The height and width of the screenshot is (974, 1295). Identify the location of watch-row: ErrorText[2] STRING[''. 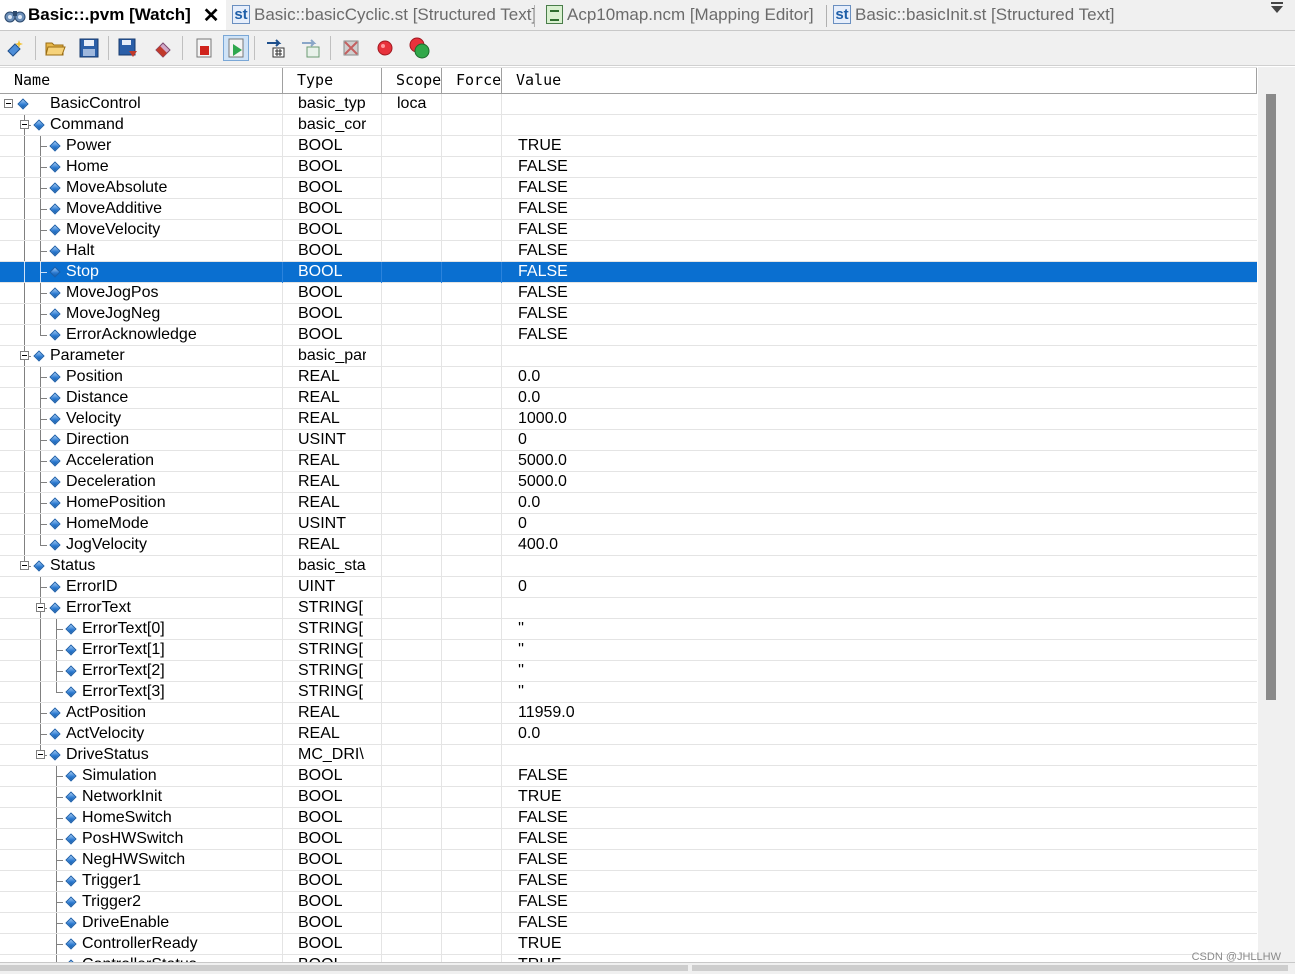
(628, 671).